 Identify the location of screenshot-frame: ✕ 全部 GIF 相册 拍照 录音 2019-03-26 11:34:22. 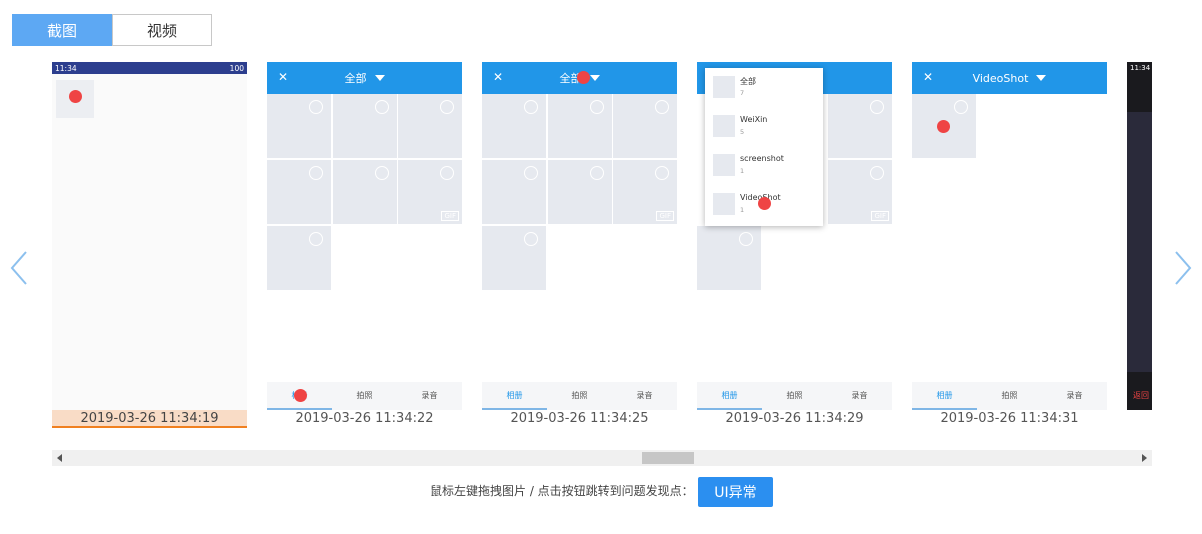
(364, 245).